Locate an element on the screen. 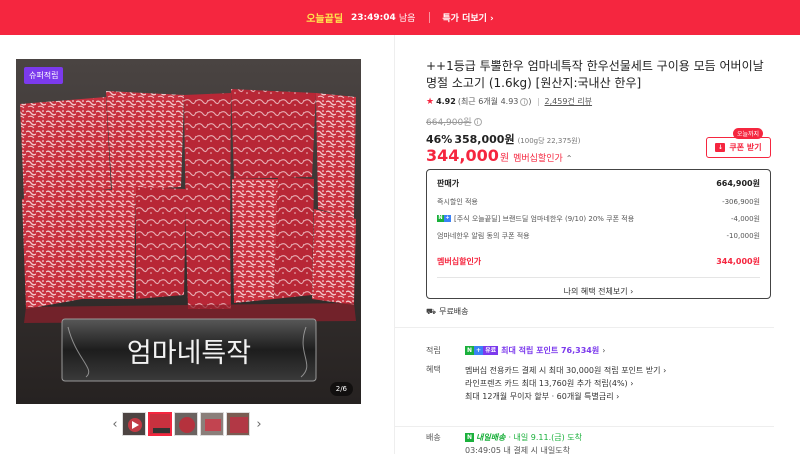 This screenshot has height=456, width=800. delivery-cutoff: 03:49:05 내 결제 시 내일도착 is located at coordinates (517, 450).